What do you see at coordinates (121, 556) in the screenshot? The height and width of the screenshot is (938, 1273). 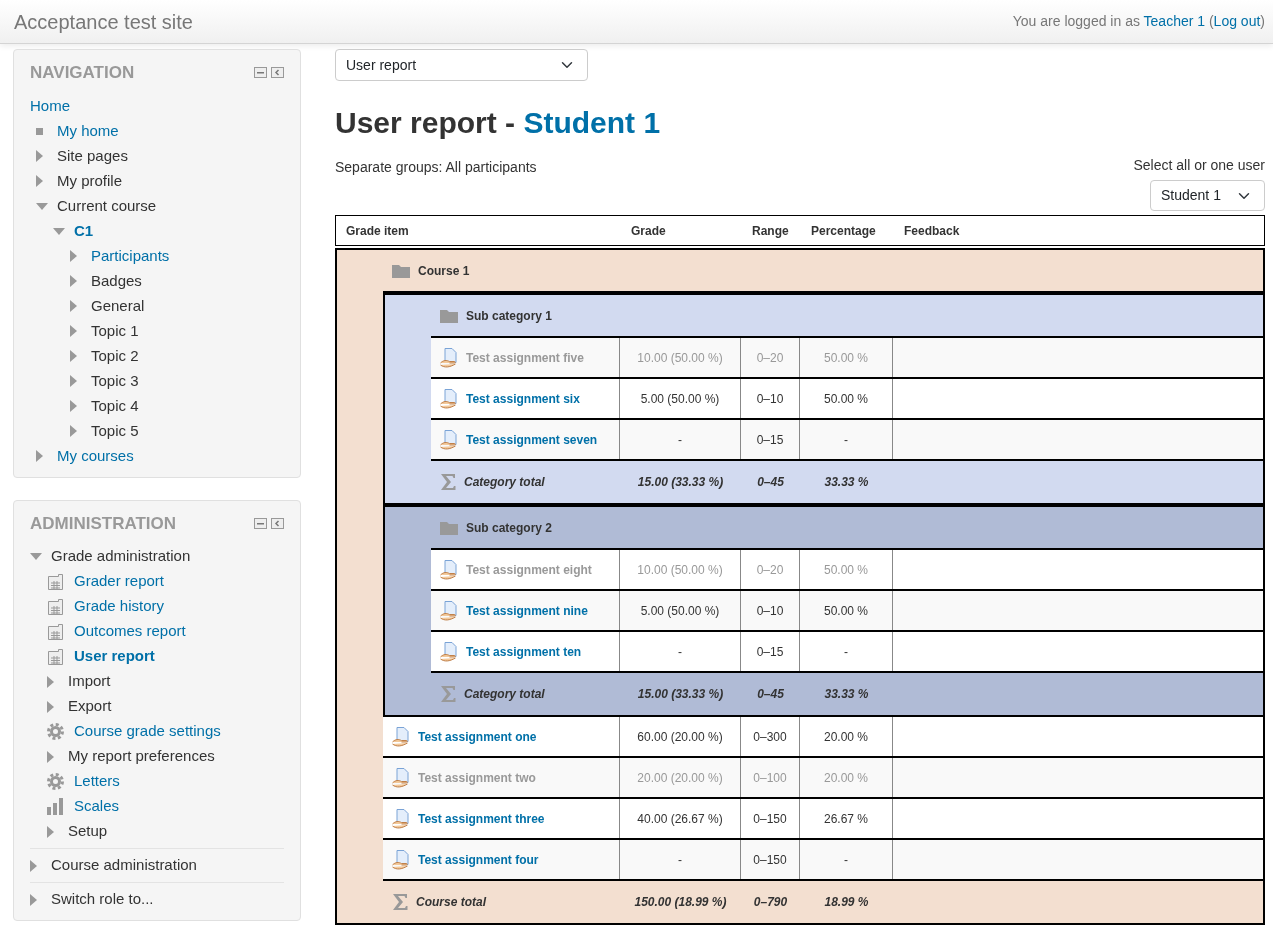 I see `nav-label: Grade administration` at bounding box center [121, 556].